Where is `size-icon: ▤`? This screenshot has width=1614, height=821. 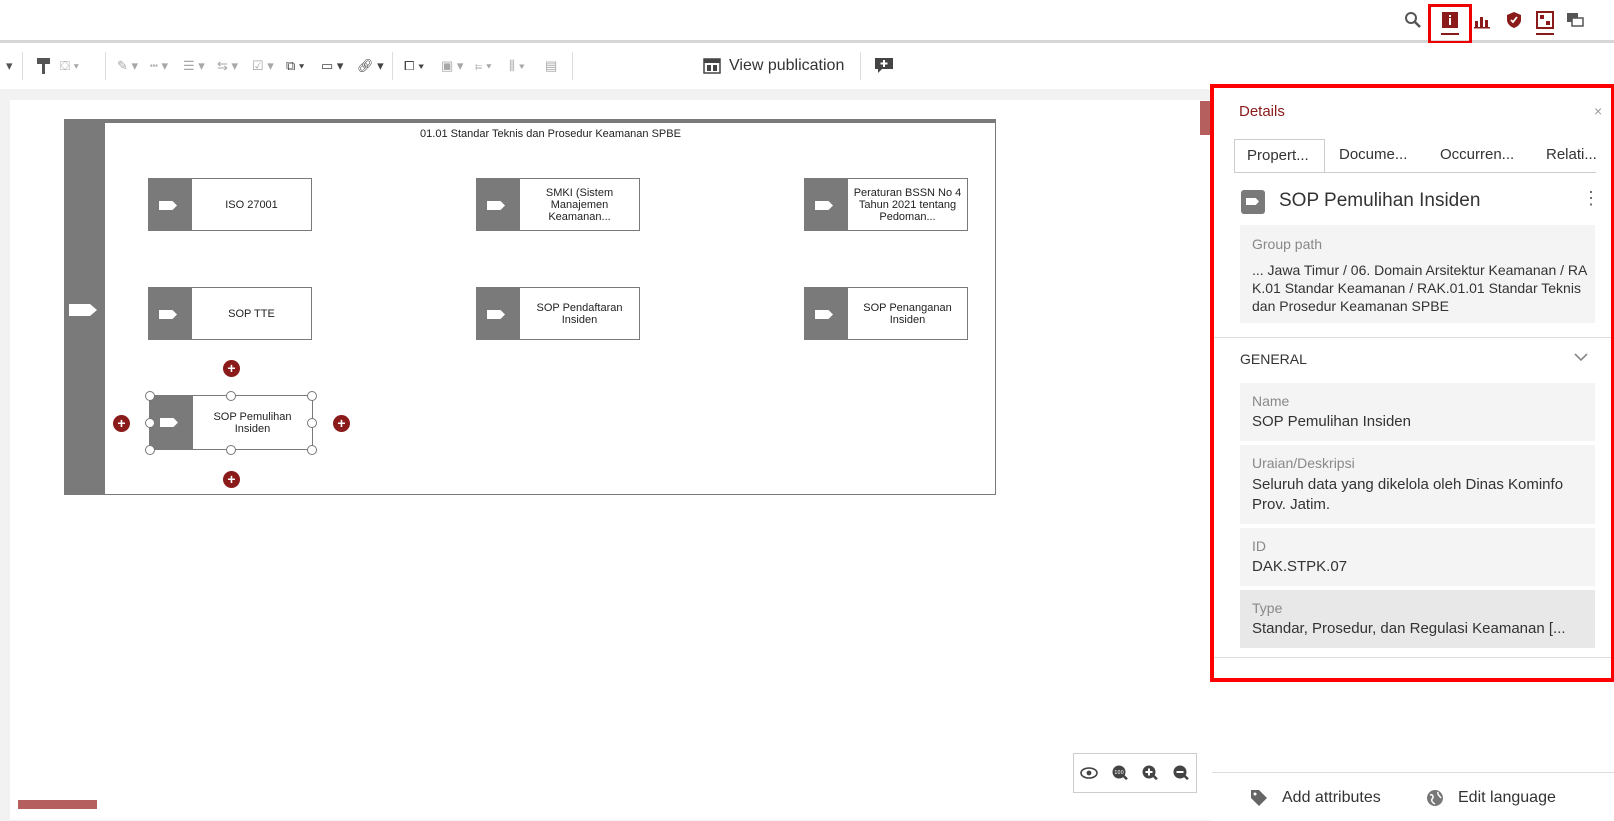
size-icon: ▤ is located at coordinates (551, 66).